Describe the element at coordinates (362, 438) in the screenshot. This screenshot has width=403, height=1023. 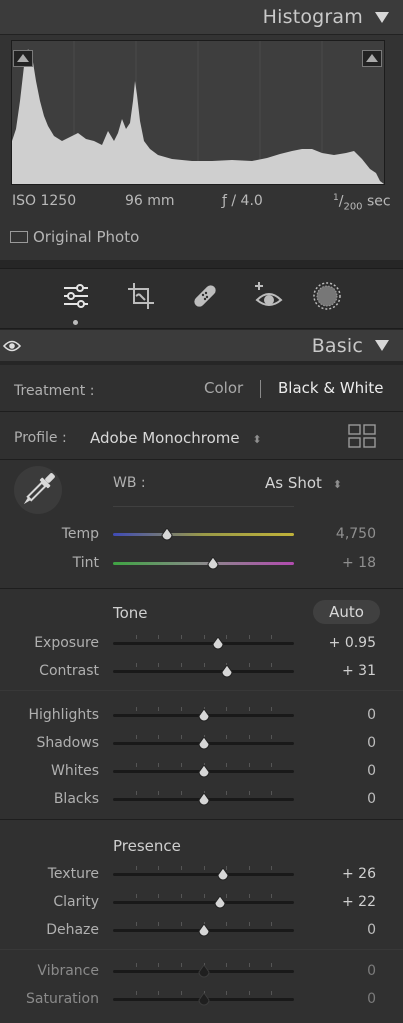
I see `profile-browser-grid-icon` at that location.